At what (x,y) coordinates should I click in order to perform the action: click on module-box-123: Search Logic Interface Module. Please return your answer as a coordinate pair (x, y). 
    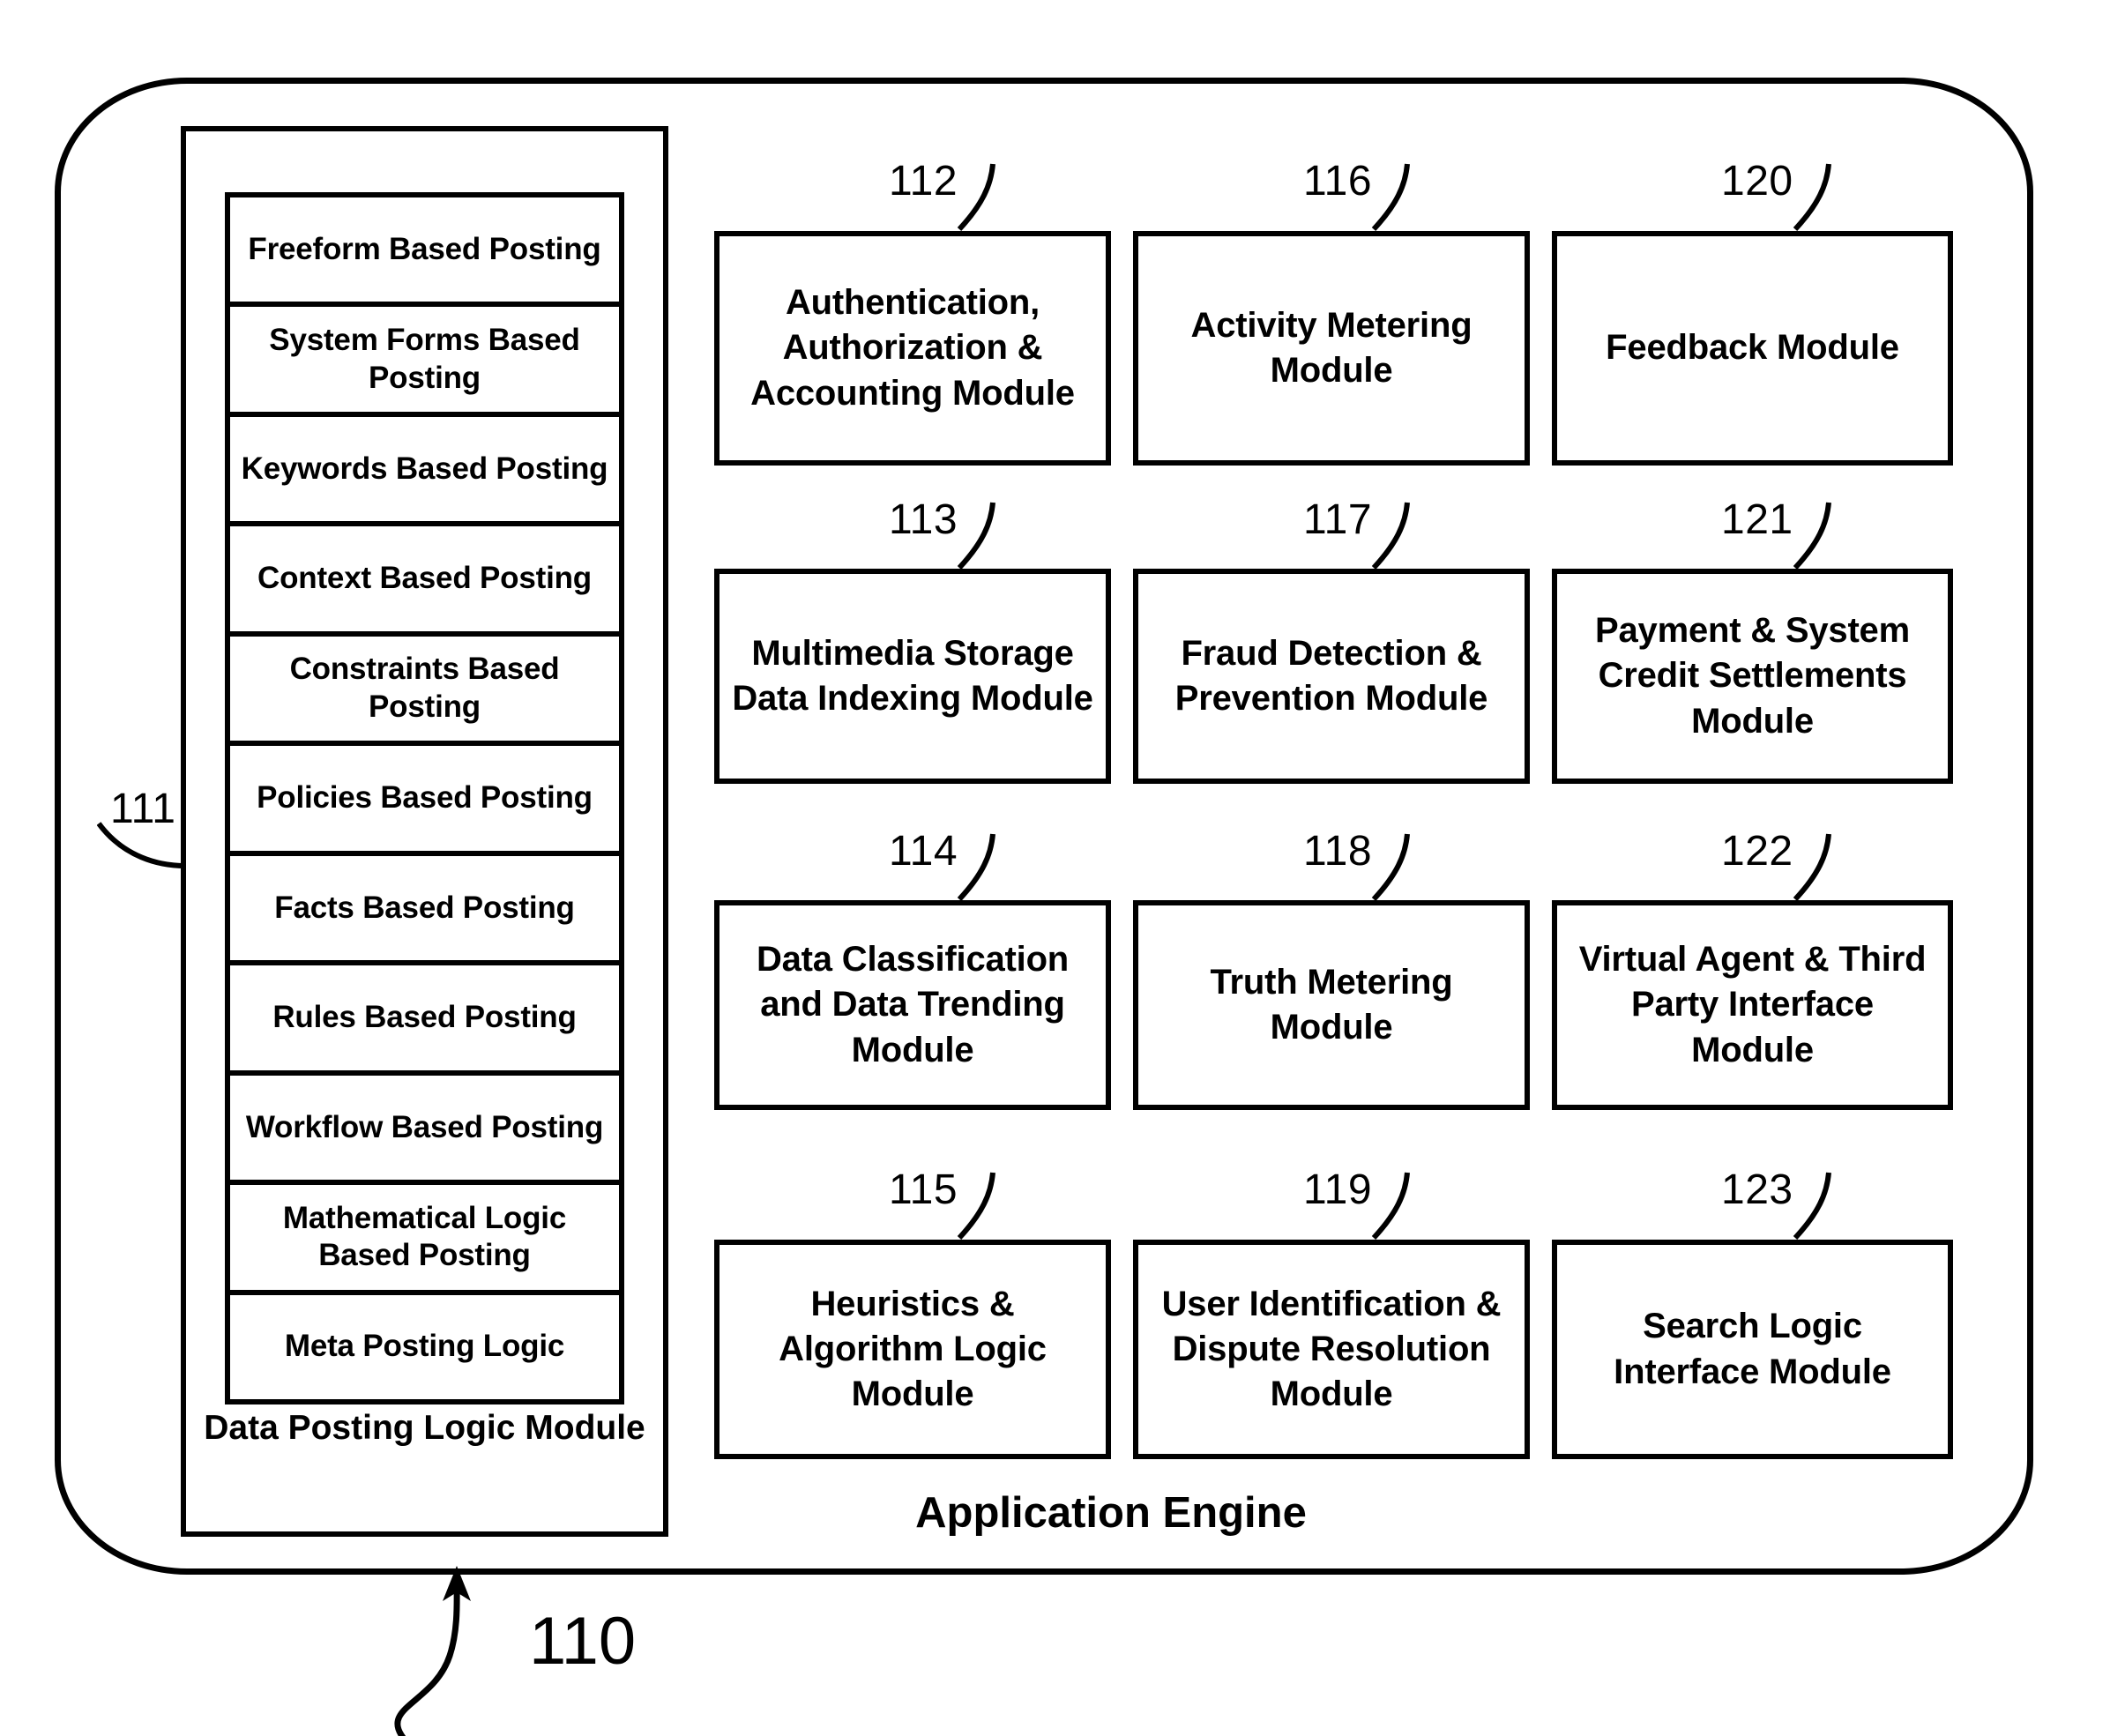
    Looking at the image, I should click on (1753, 1349).